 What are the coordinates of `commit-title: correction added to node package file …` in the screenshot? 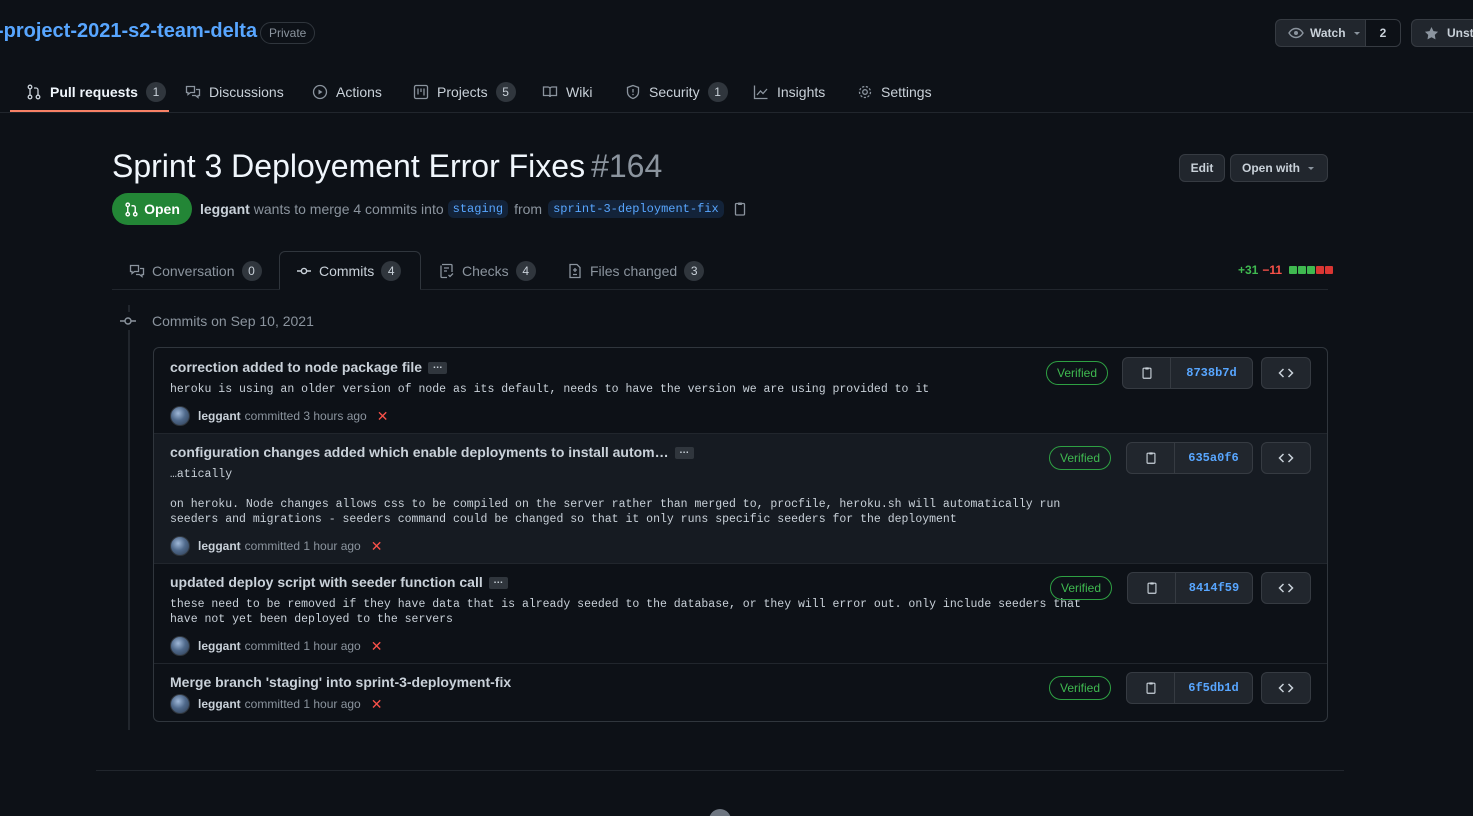 It's located at (309, 367).